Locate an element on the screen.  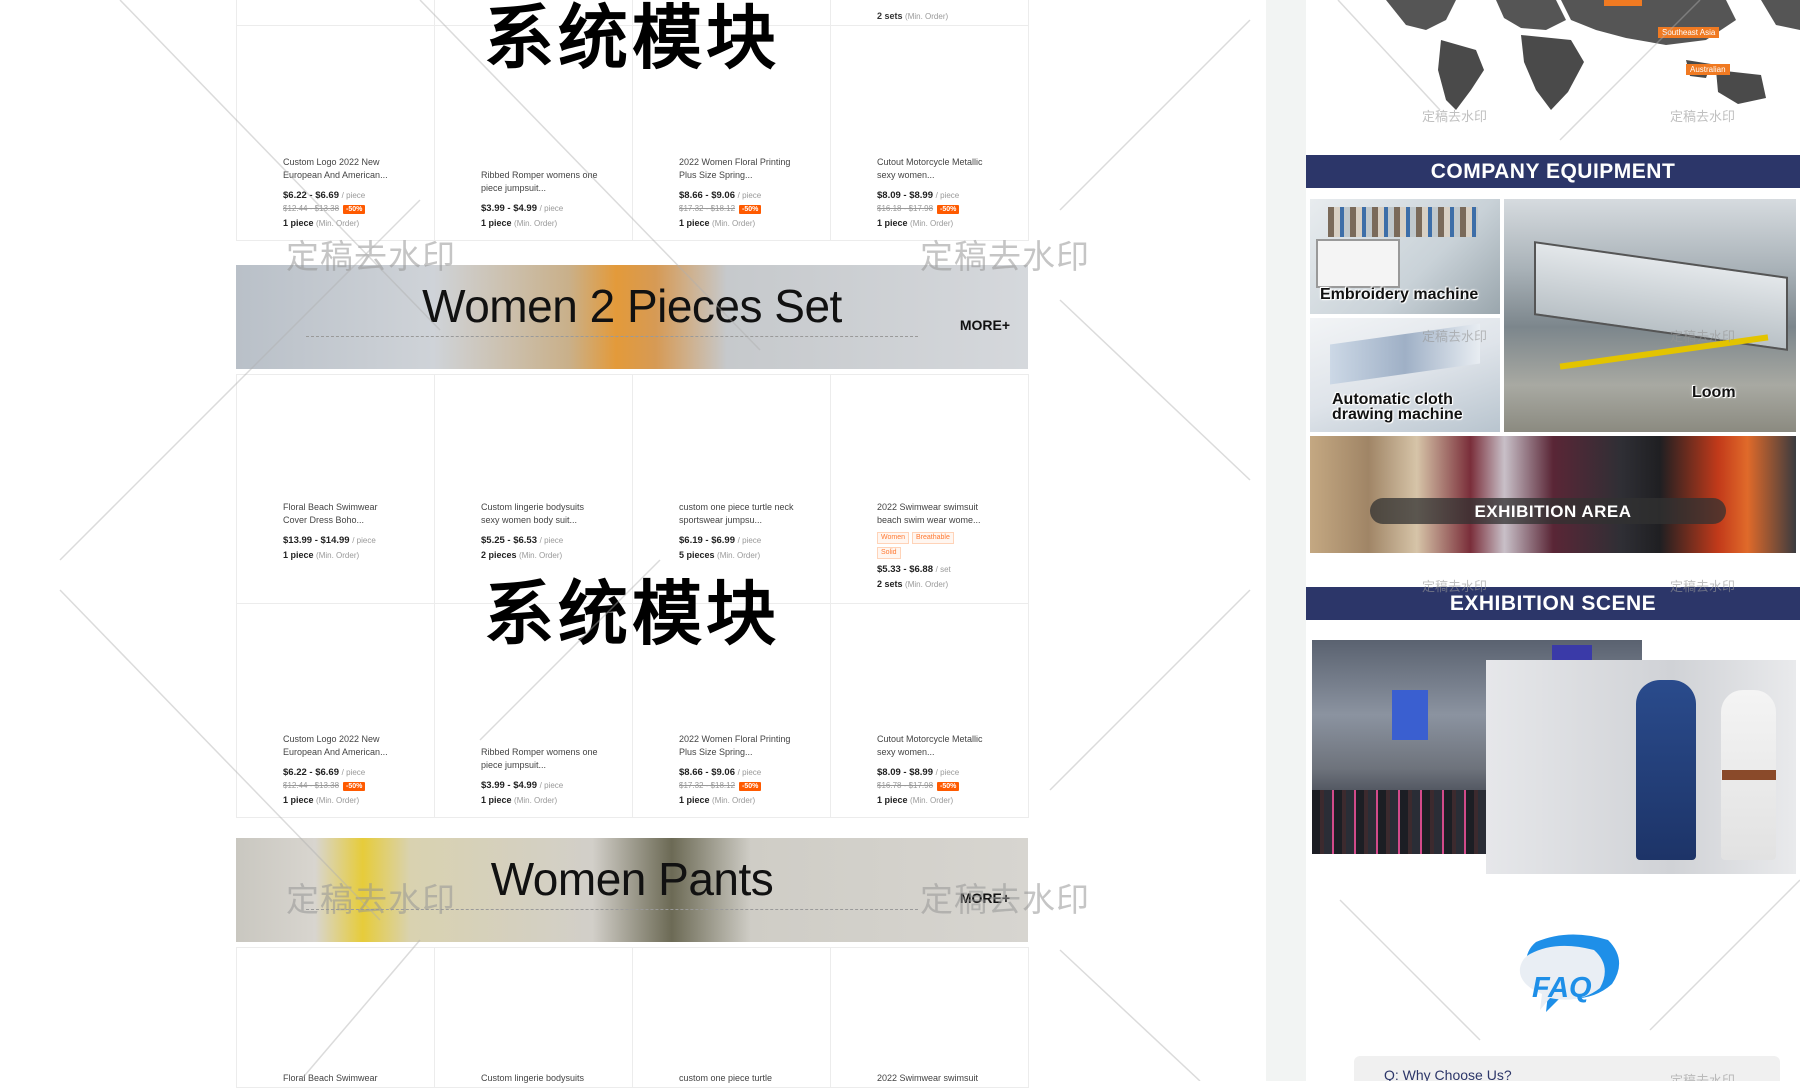
more-link: MORE+ is located at coordinates (985, 325).